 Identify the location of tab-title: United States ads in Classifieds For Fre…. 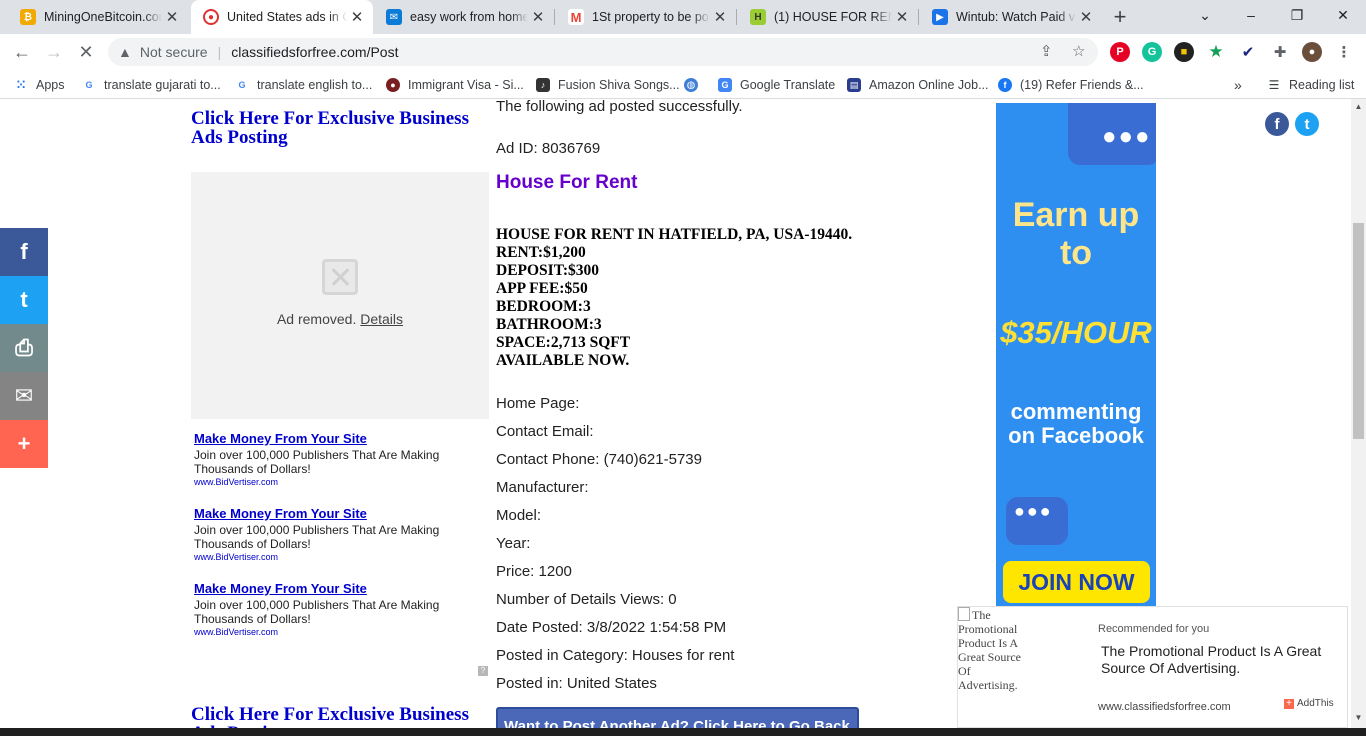
(287, 17).